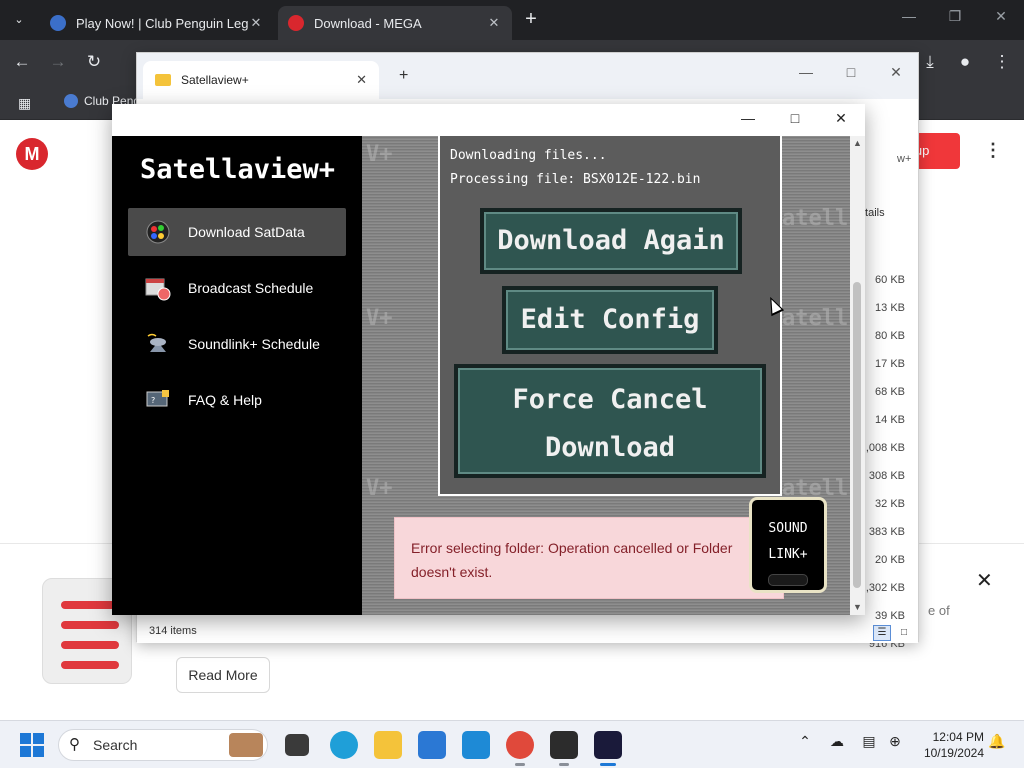  I want to click on nav-soundlink-schedule: Soundlink+ Schedule, so click(237, 344).